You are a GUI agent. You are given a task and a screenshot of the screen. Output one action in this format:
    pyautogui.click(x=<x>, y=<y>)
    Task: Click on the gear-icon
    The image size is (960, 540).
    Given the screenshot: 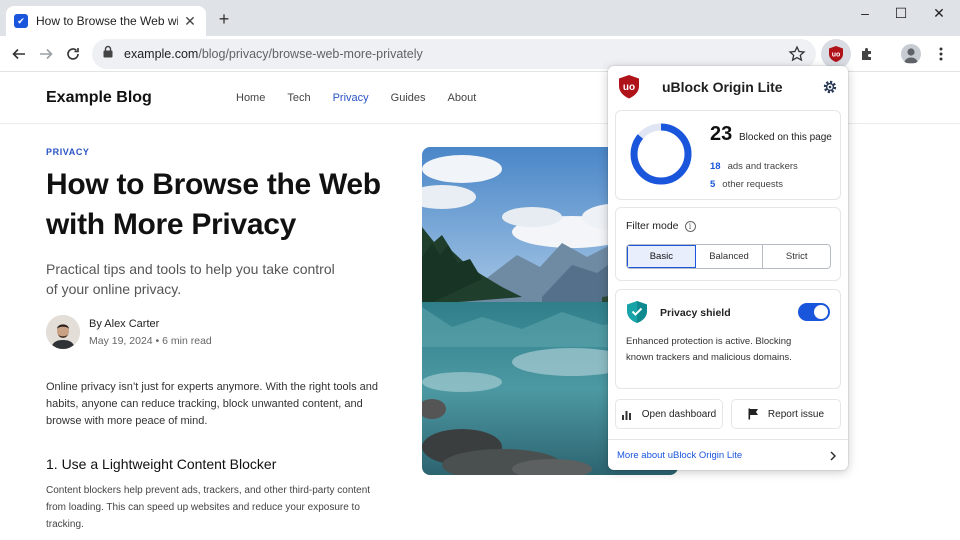 What is the action you would take?
    pyautogui.click(x=830, y=87)
    